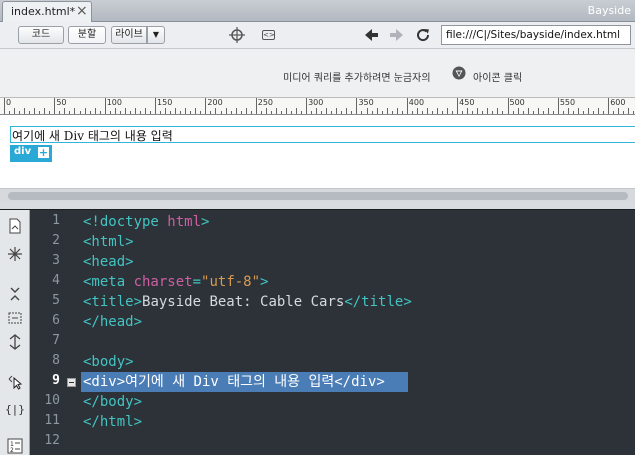 Image resolution: width=635 pixels, height=455 pixels. What do you see at coordinates (15, 228) in the screenshot?
I see `open-documents-icon` at bounding box center [15, 228].